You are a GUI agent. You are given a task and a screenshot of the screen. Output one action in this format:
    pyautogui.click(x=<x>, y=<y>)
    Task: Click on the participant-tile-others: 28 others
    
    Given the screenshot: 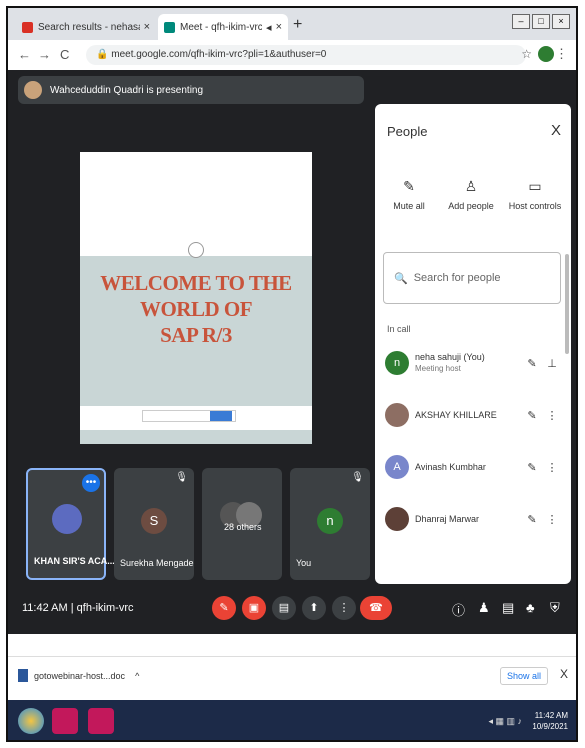 What is the action you would take?
    pyautogui.click(x=242, y=524)
    